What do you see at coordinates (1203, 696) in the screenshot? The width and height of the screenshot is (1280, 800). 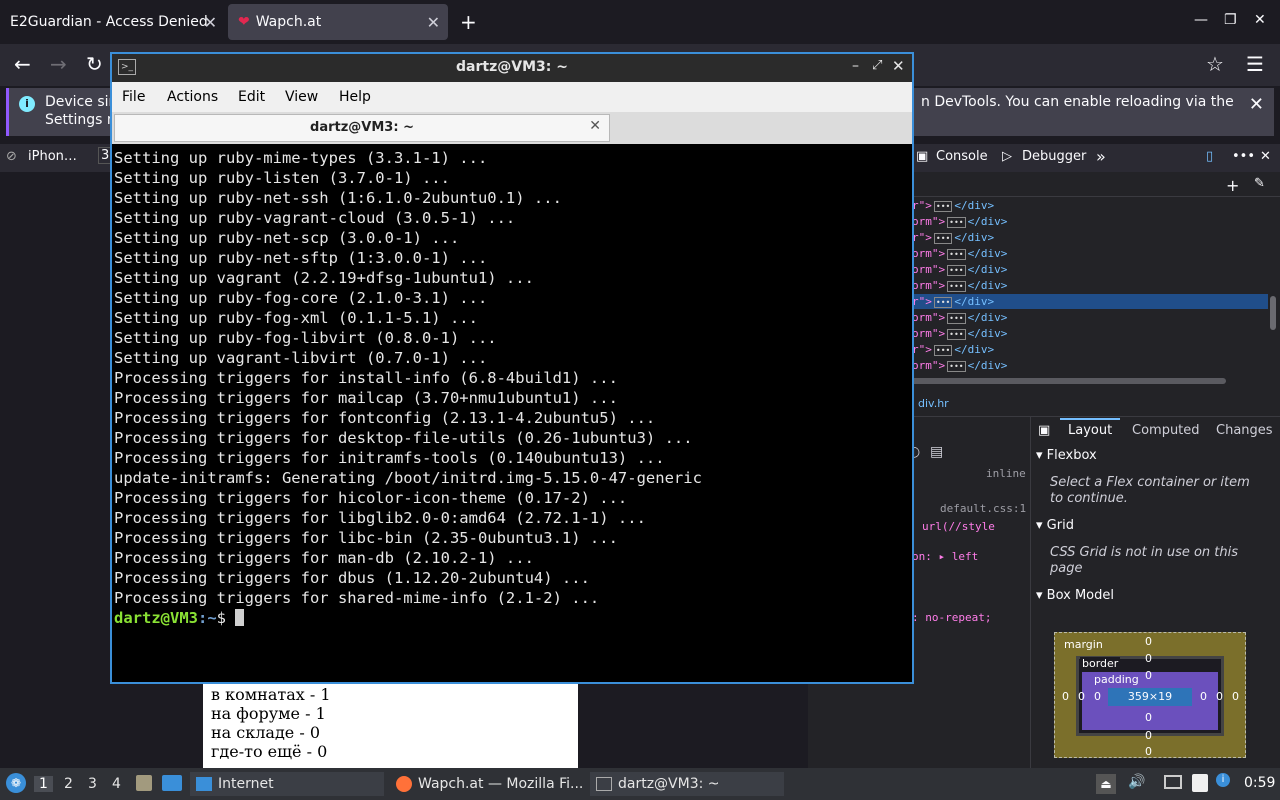 I see `padding-right-value: 0` at bounding box center [1203, 696].